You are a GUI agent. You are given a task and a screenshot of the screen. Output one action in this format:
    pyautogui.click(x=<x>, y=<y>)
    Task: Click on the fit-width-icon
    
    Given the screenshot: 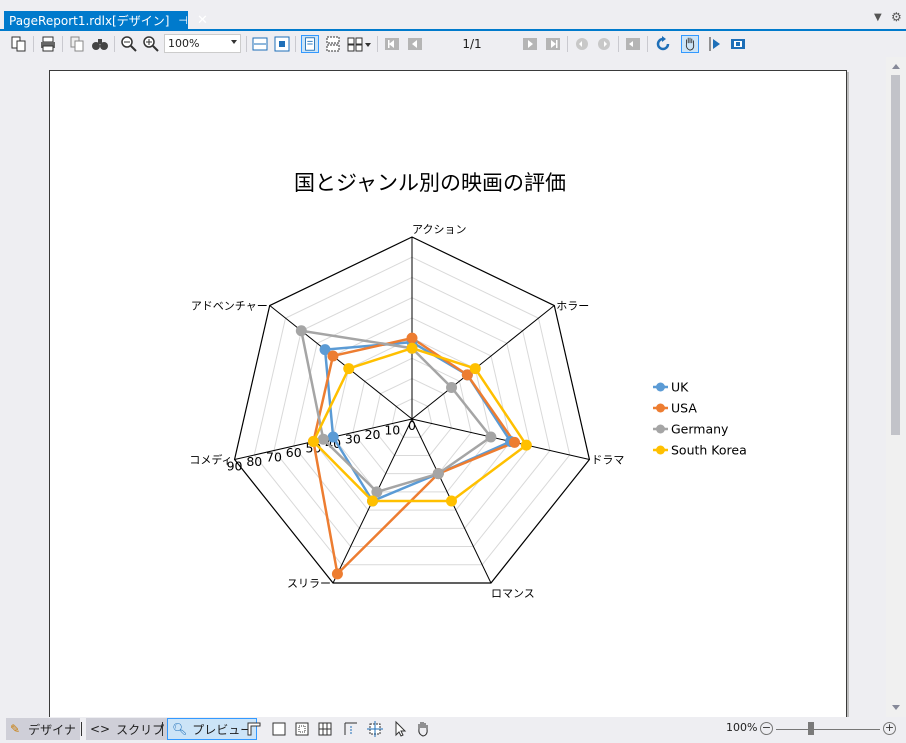 What is the action you would take?
    pyautogui.click(x=260, y=44)
    